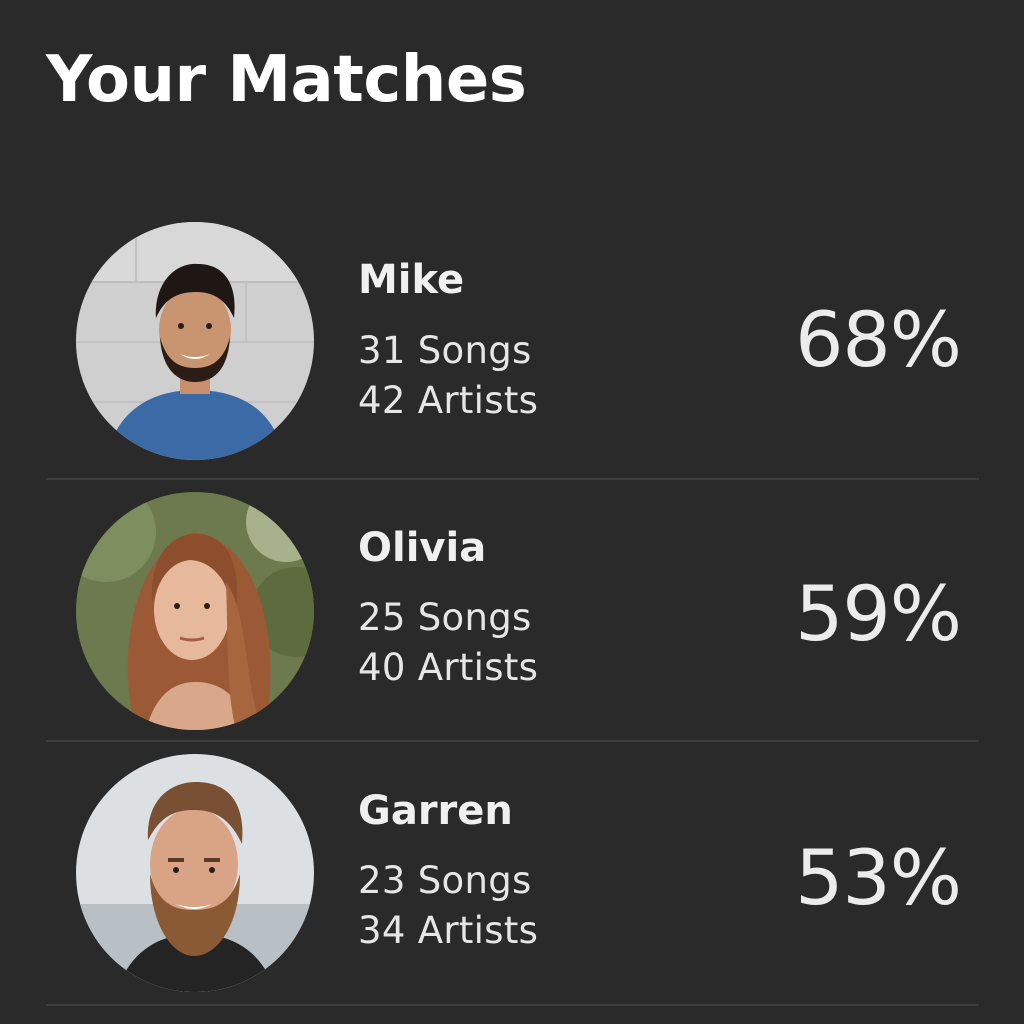  I want to click on match-name: Mike, so click(411, 280).